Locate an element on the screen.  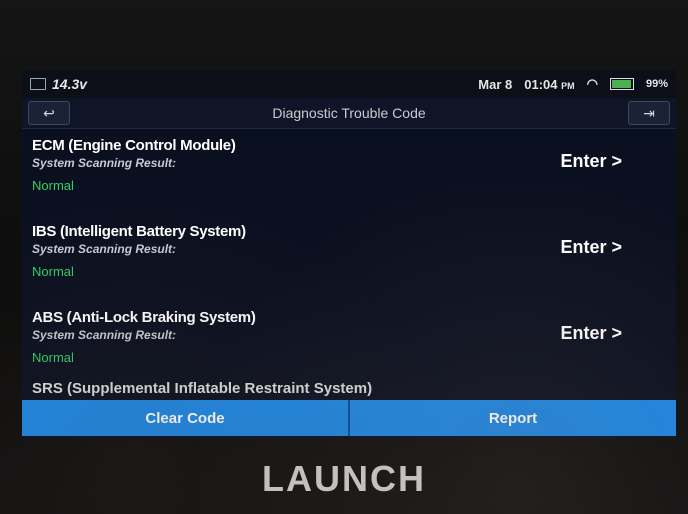
car-battery-icon is located at coordinates (38, 84).